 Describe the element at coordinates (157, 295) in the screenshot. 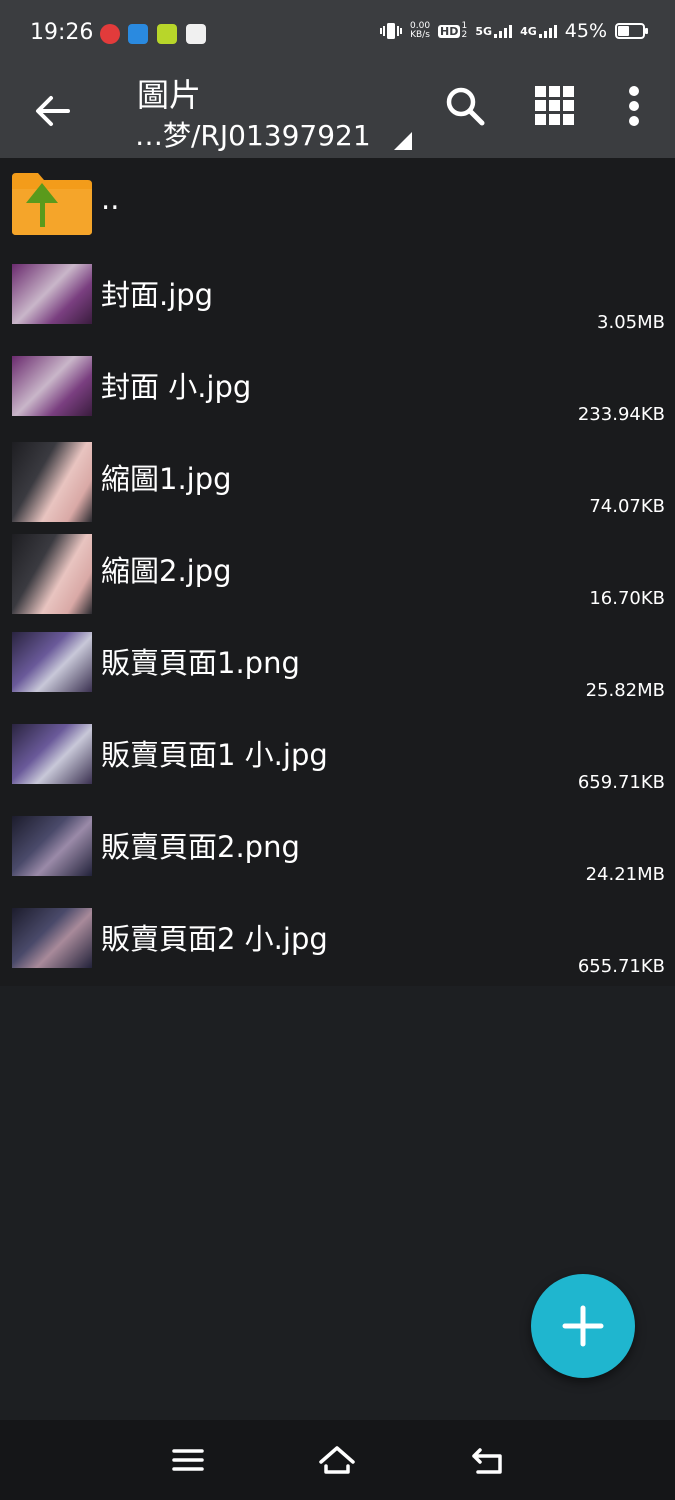

I see `file-name: 封面.jpg` at that location.